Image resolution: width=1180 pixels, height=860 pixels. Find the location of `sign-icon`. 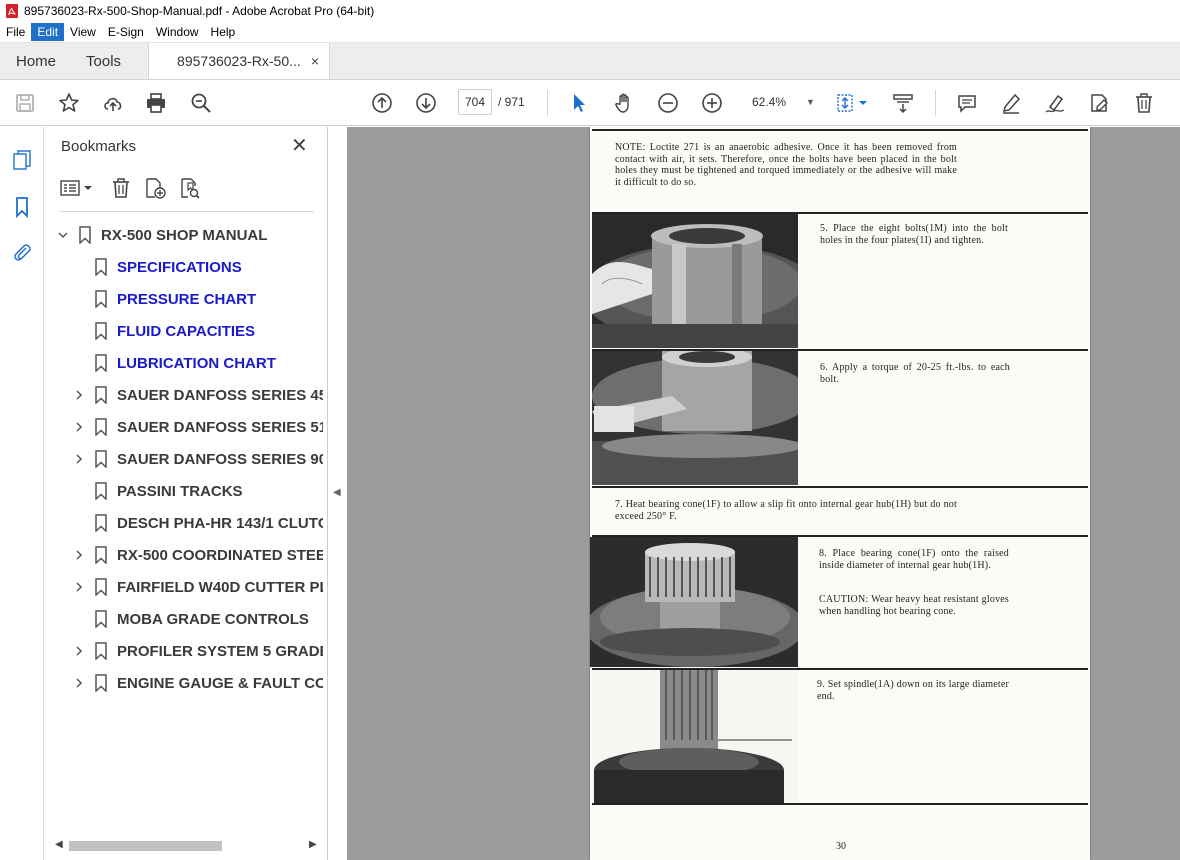

sign-icon is located at coordinates (1055, 103).